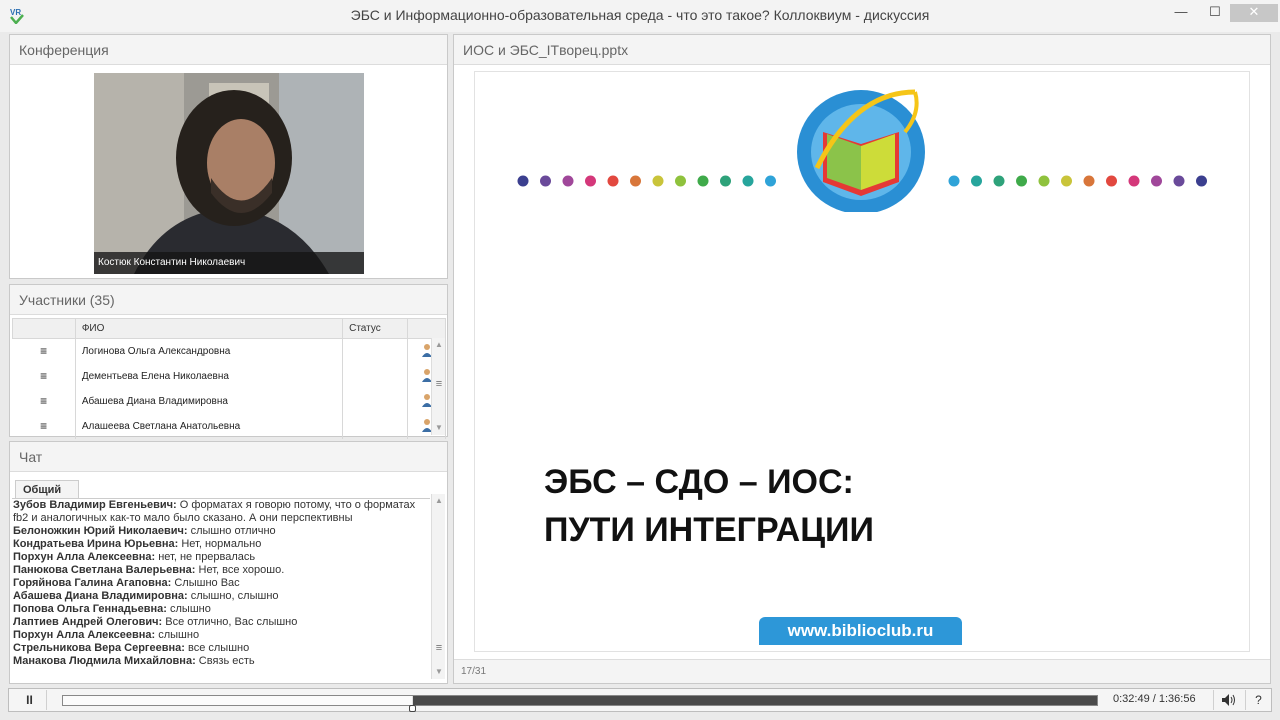  I want to click on participant-name: Абашева Диана Владимировна, so click(209, 401).